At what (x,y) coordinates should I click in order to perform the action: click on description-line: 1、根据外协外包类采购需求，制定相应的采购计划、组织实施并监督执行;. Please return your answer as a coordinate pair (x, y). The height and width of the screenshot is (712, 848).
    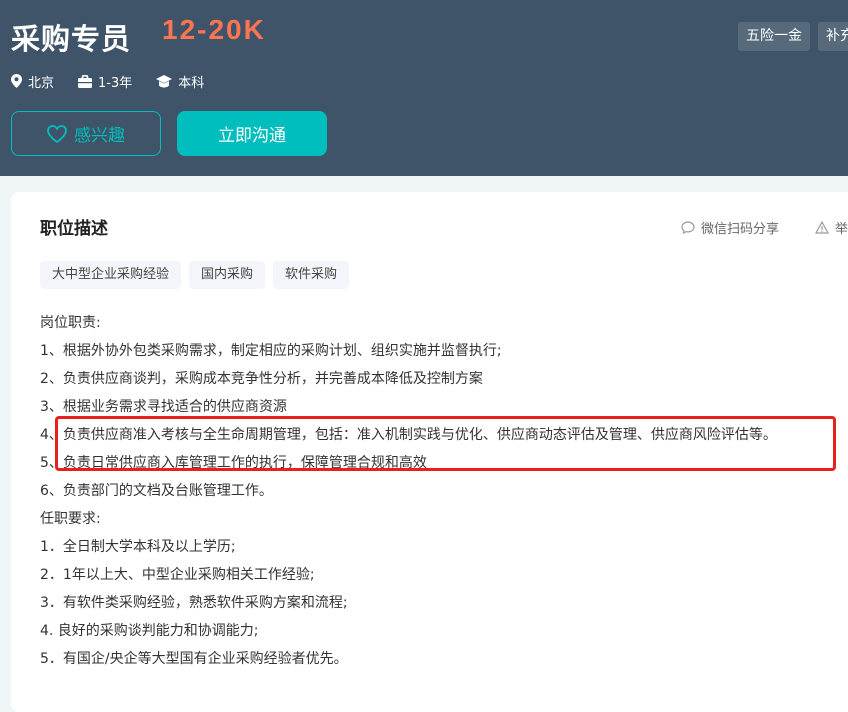
    Looking at the image, I should click on (271, 351).